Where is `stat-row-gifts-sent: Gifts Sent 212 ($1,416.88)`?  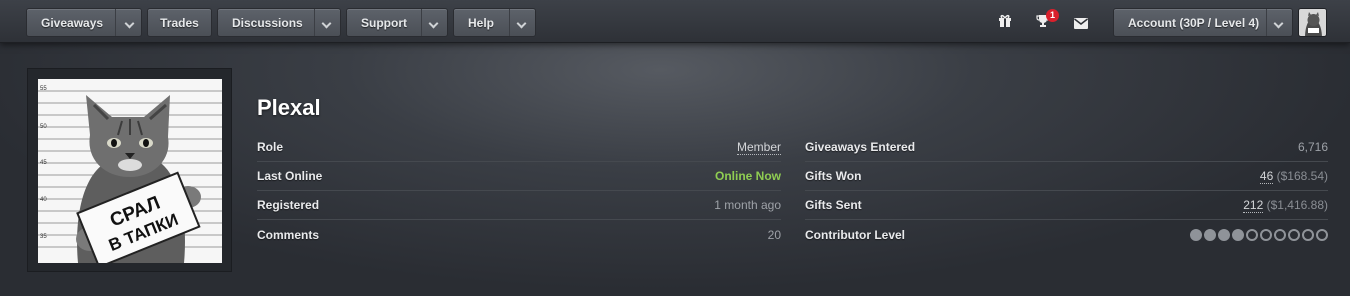
stat-row-gifts-sent: Gifts Sent 212 ($1,416.88) is located at coordinates (1066, 205).